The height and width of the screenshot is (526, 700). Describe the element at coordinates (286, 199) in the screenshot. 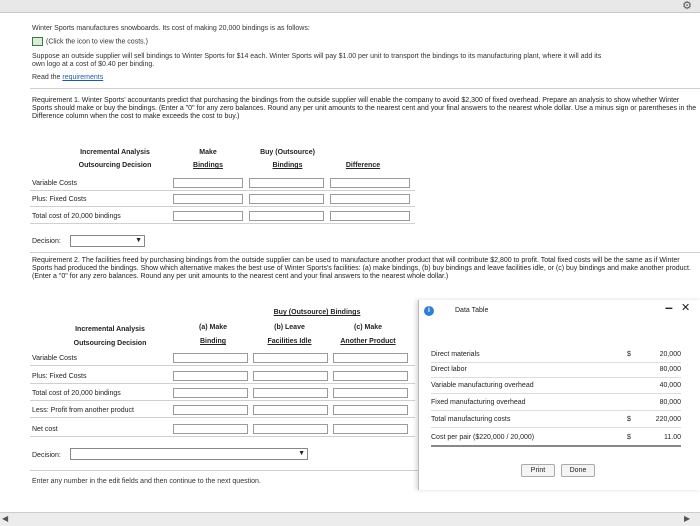

I see `req1-buy-fixed-input` at that location.